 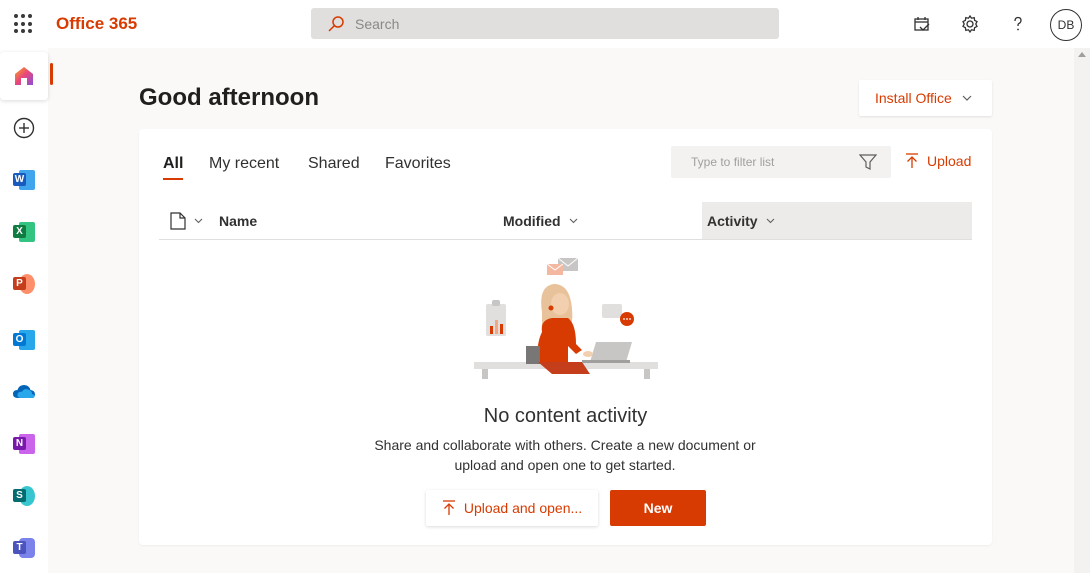 What do you see at coordinates (244, 164) in the screenshot?
I see `tab-my-recent: My recent` at bounding box center [244, 164].